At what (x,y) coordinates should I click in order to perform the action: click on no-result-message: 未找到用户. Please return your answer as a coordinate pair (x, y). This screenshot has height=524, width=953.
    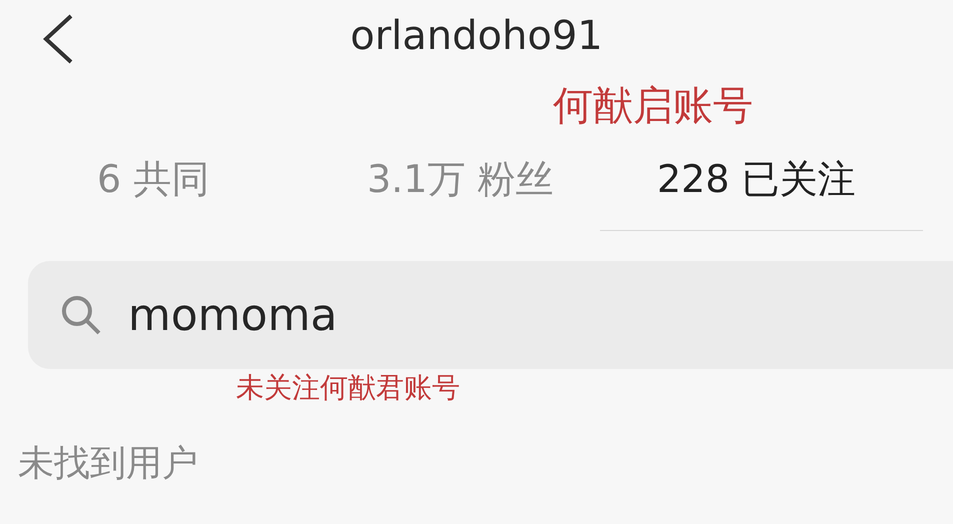
    Looking at the image, I should click on (108, 464).